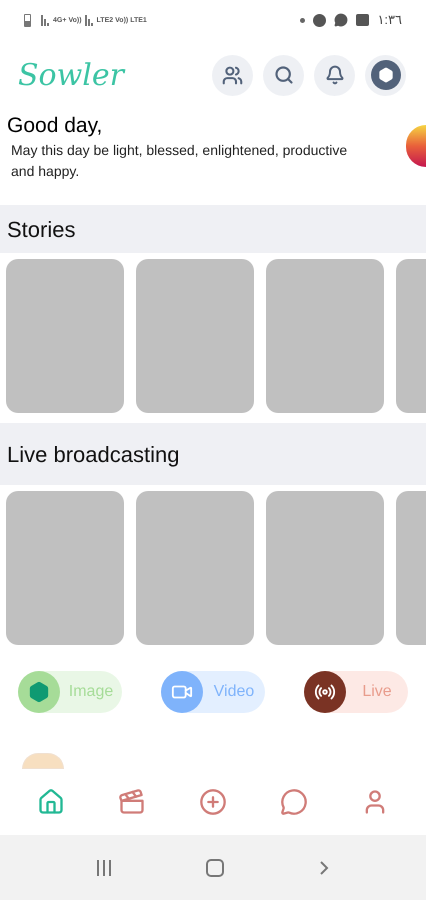 Image resolution: width=426 pixels, height=900 pixels. I want to click on sun-logo, so click(416, 146).